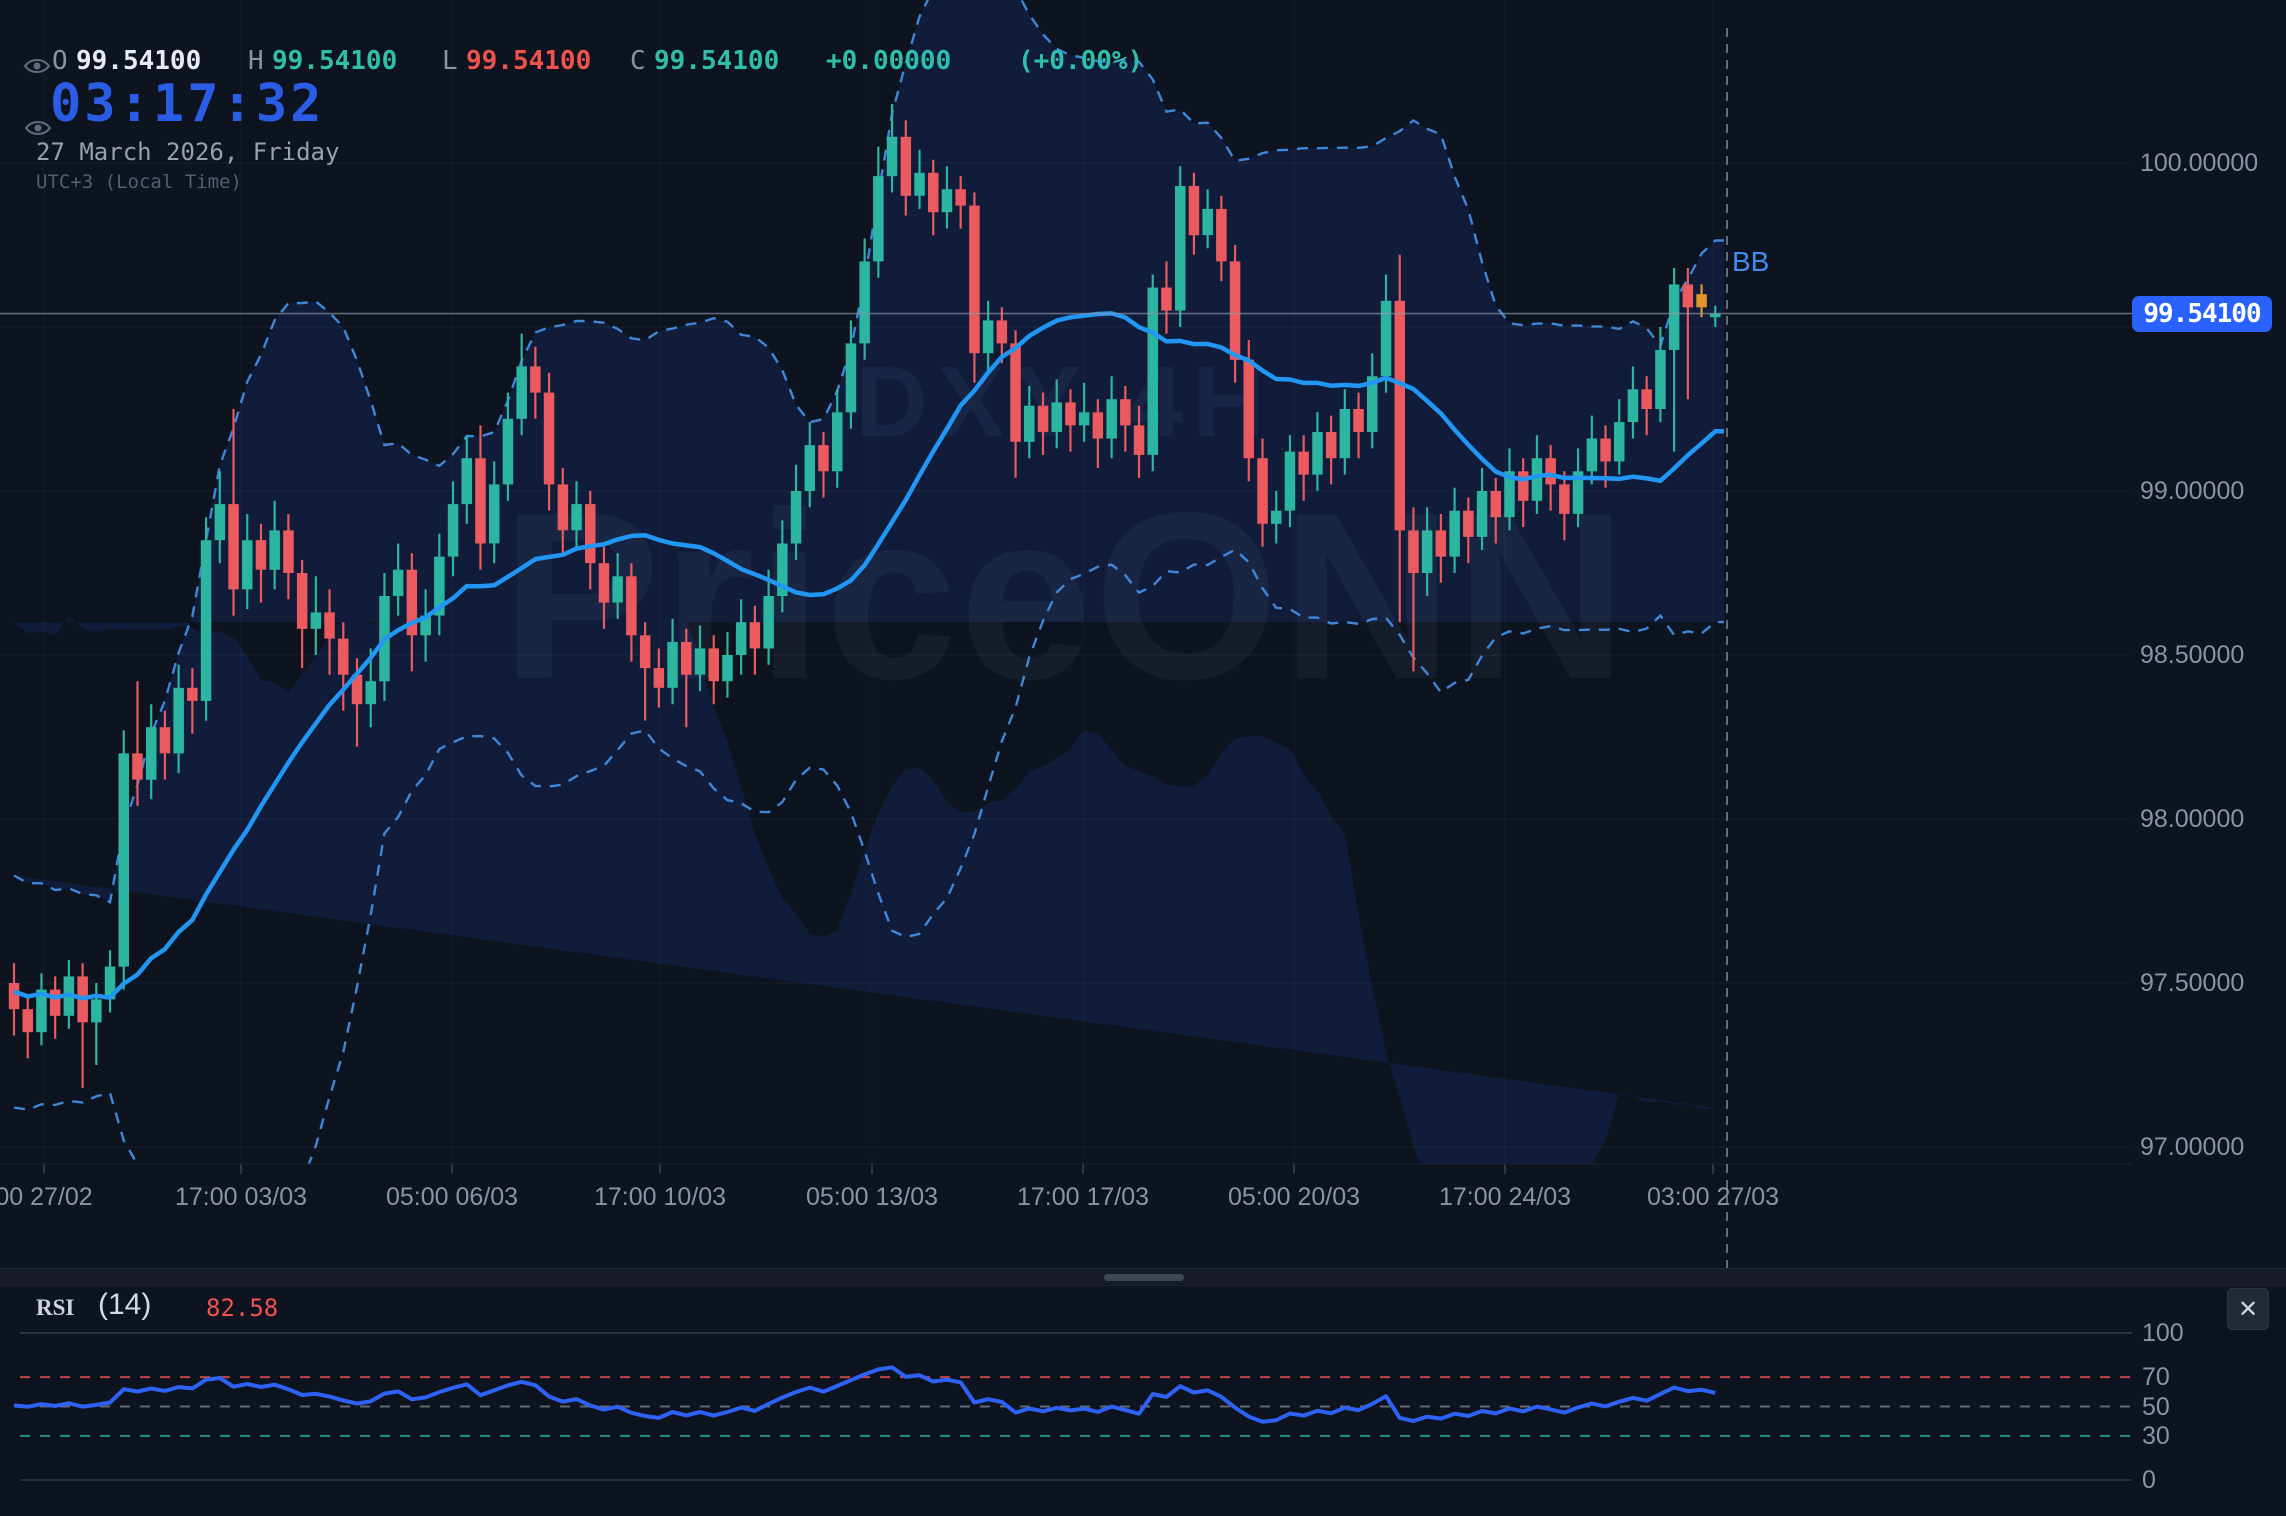  What do you see at coordinates (241, 1197) in the screenshot?
I see `time-axis-label: 17:00 03/03` at bounding box center [241, 1197].